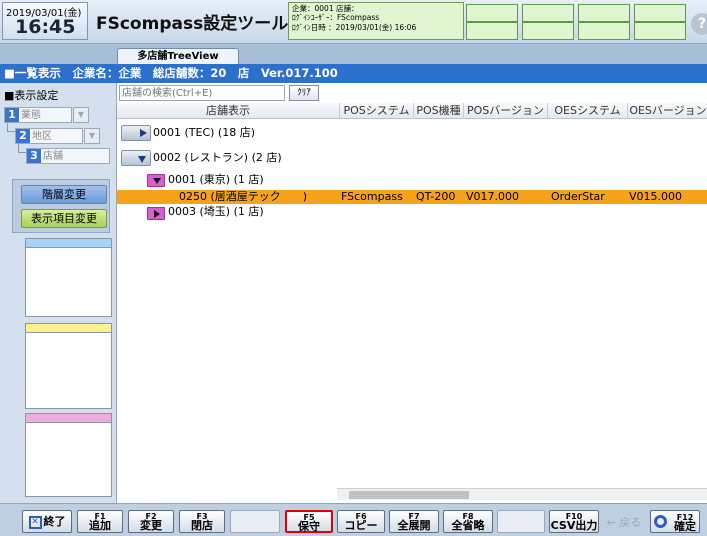 This screenshot has height=536, width=707. I want to click on scrollbar-thumb, so click(409, 495).